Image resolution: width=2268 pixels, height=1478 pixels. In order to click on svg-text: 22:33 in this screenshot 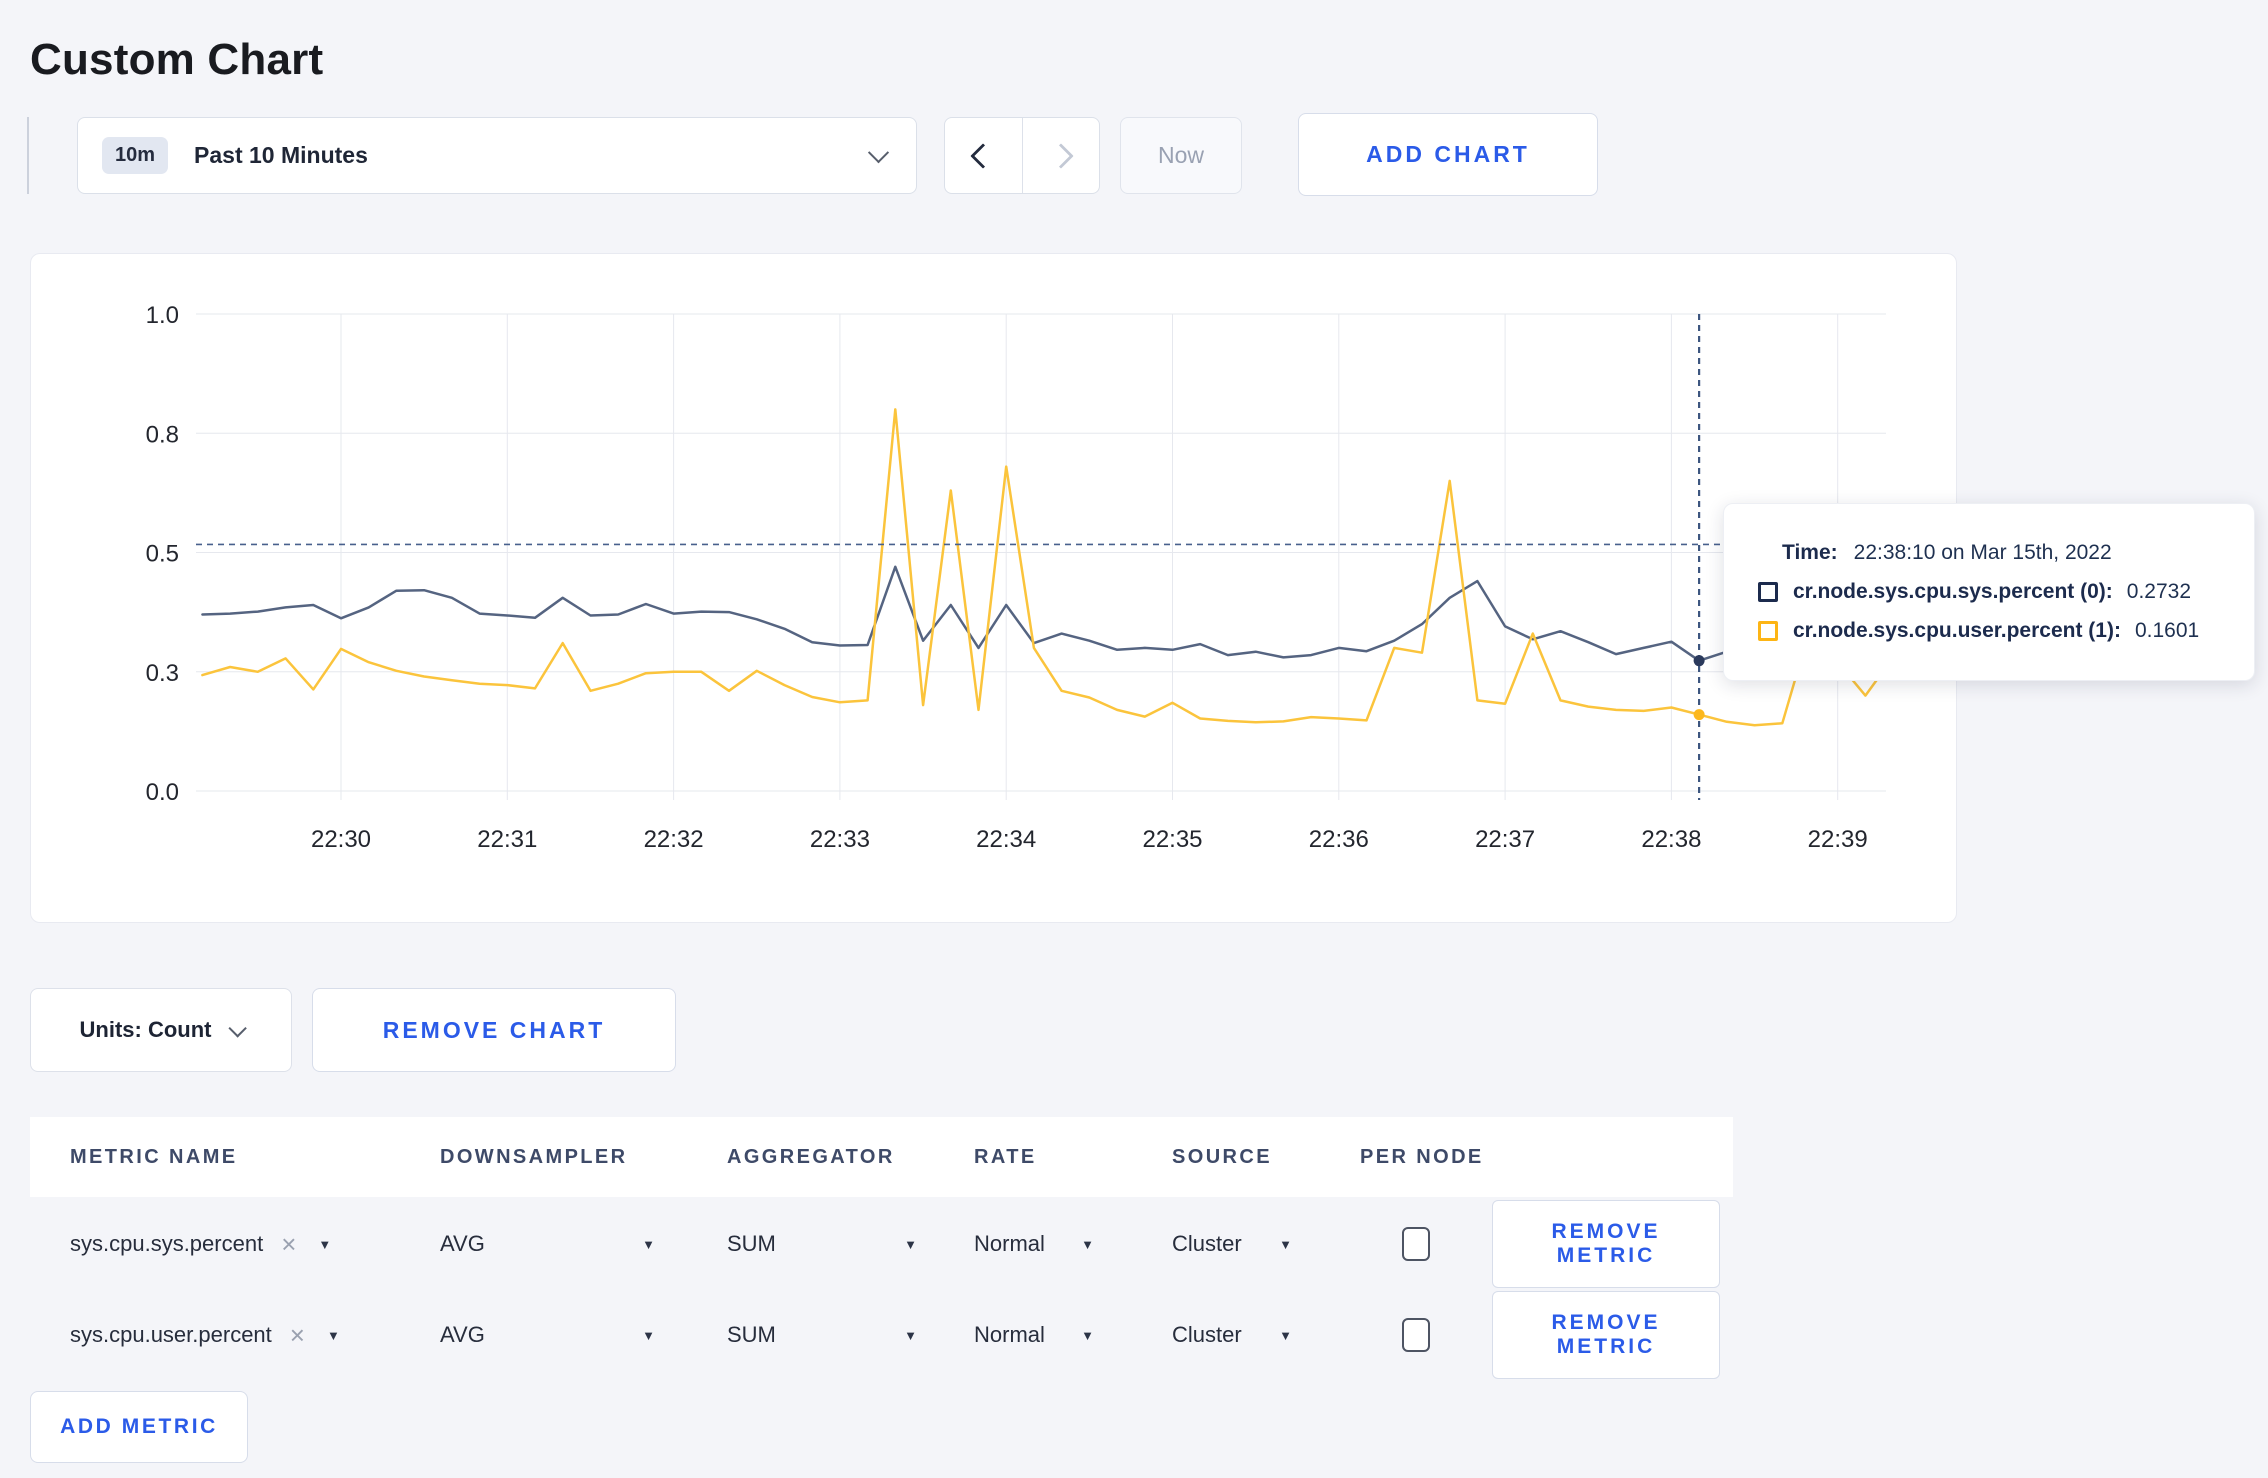, I will do `click(840, 839)`.